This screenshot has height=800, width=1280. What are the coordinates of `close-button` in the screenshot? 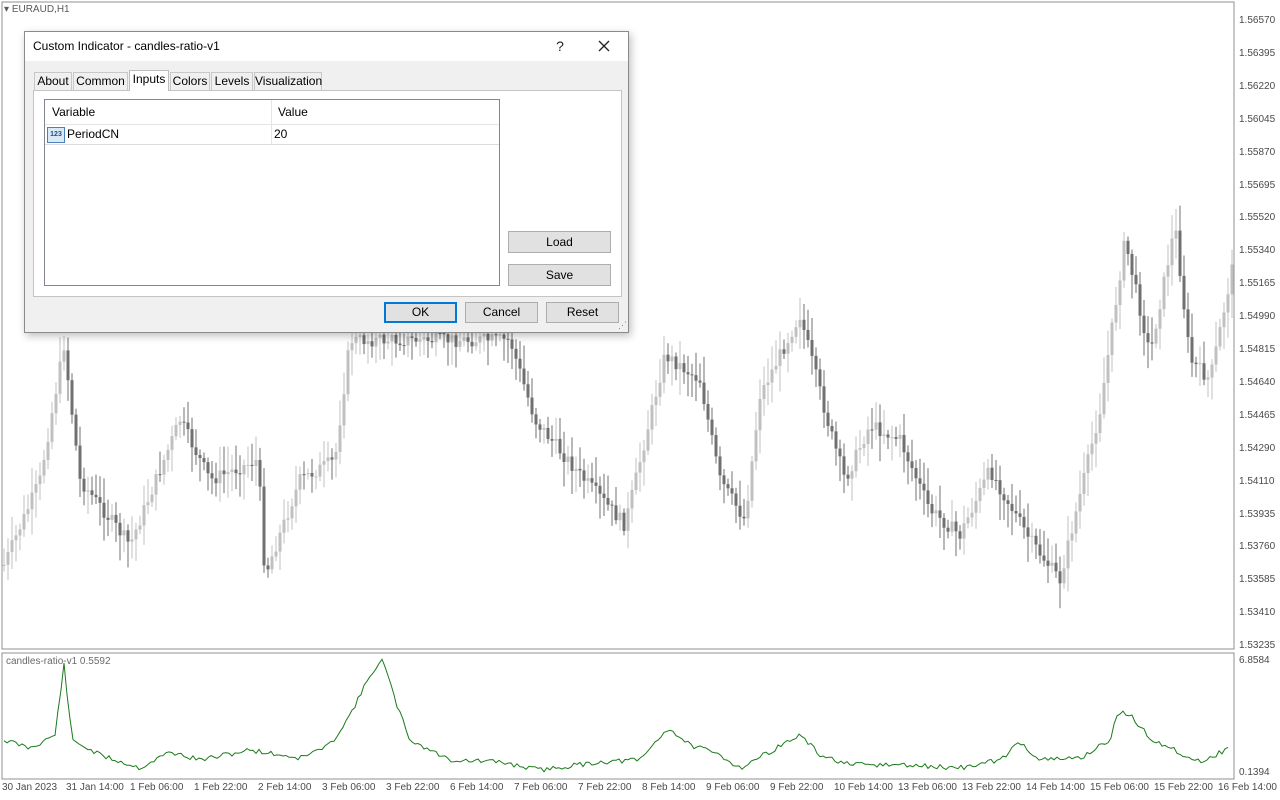 It's located at (604, 46).